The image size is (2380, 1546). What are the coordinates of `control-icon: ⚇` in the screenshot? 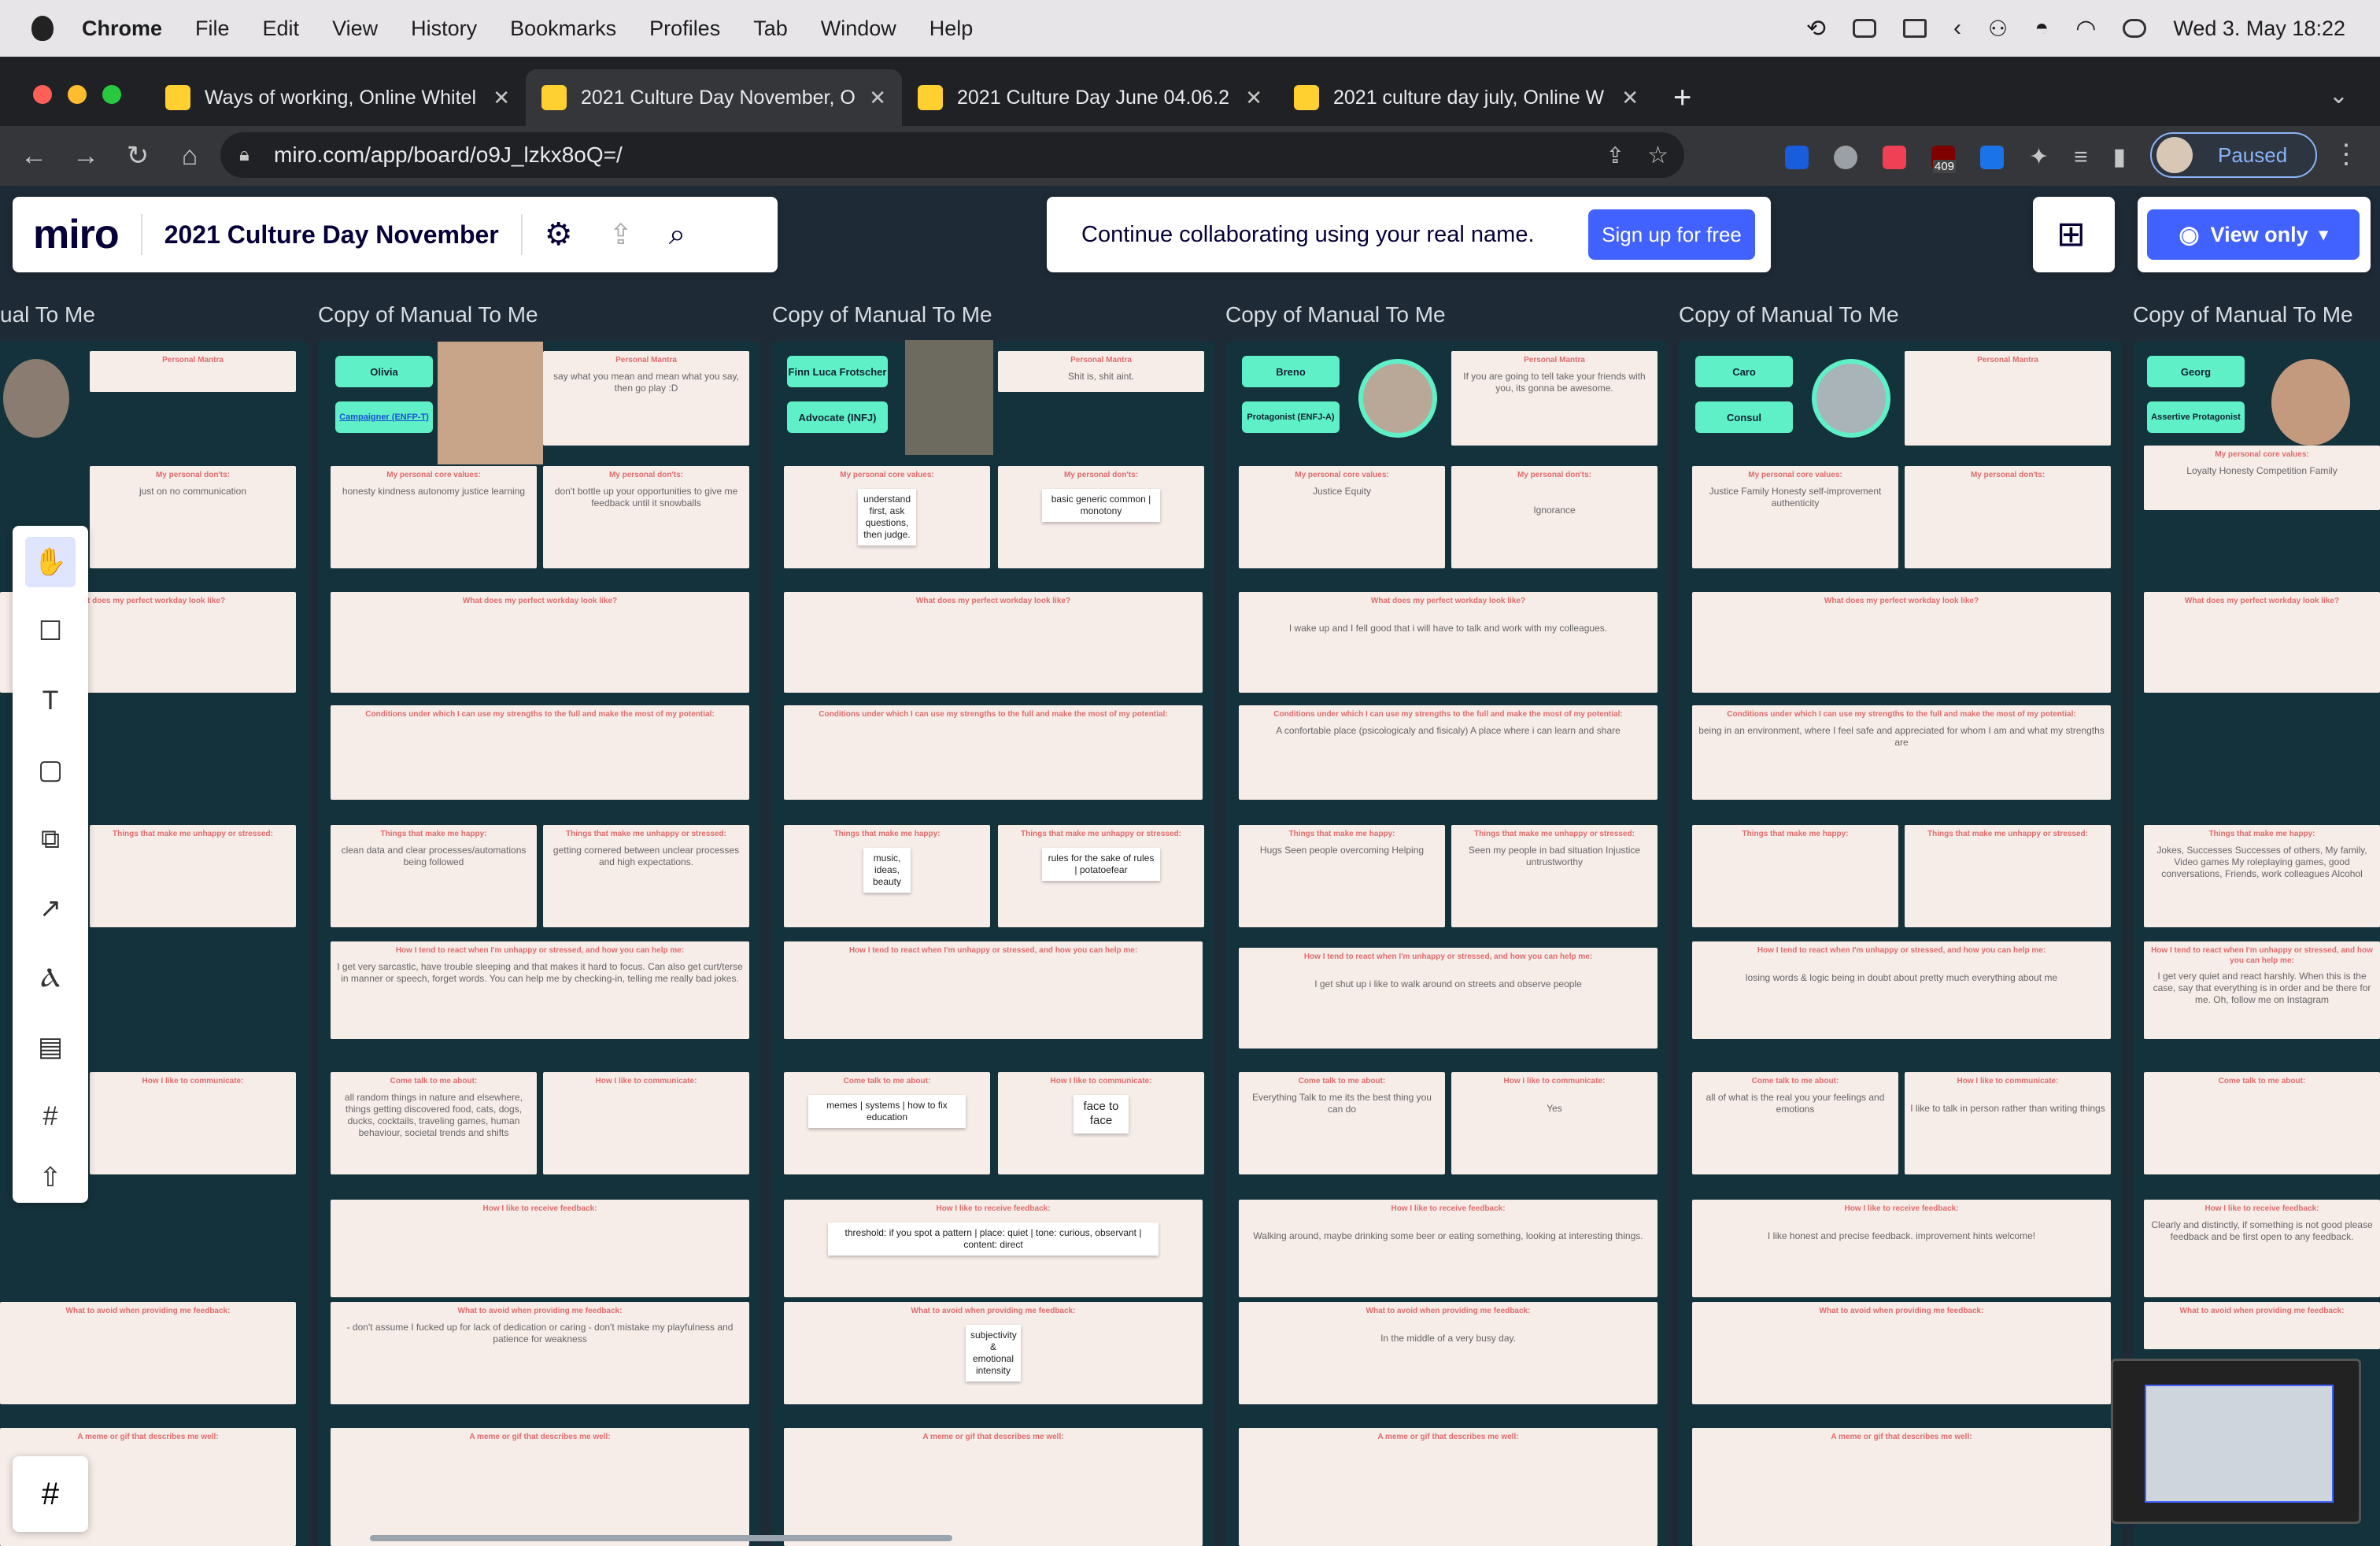 It's located at (1998, 29).